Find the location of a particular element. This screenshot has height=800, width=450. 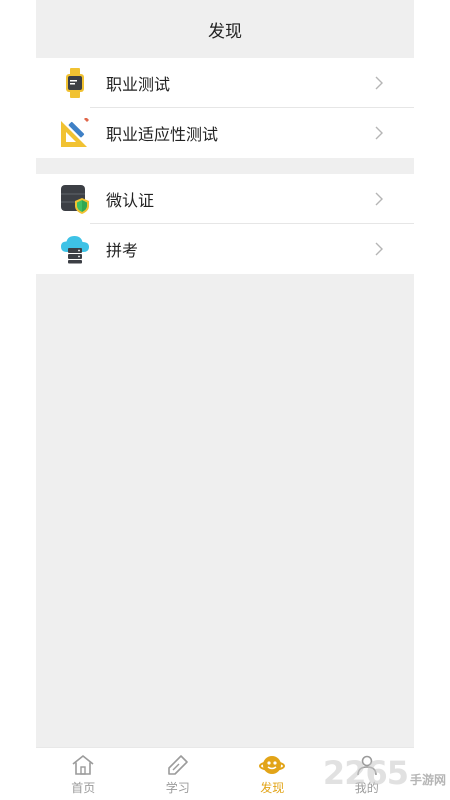

bottom-tab-bar: 首页 学习 发现 我的 is located at coordinates (225, 773).